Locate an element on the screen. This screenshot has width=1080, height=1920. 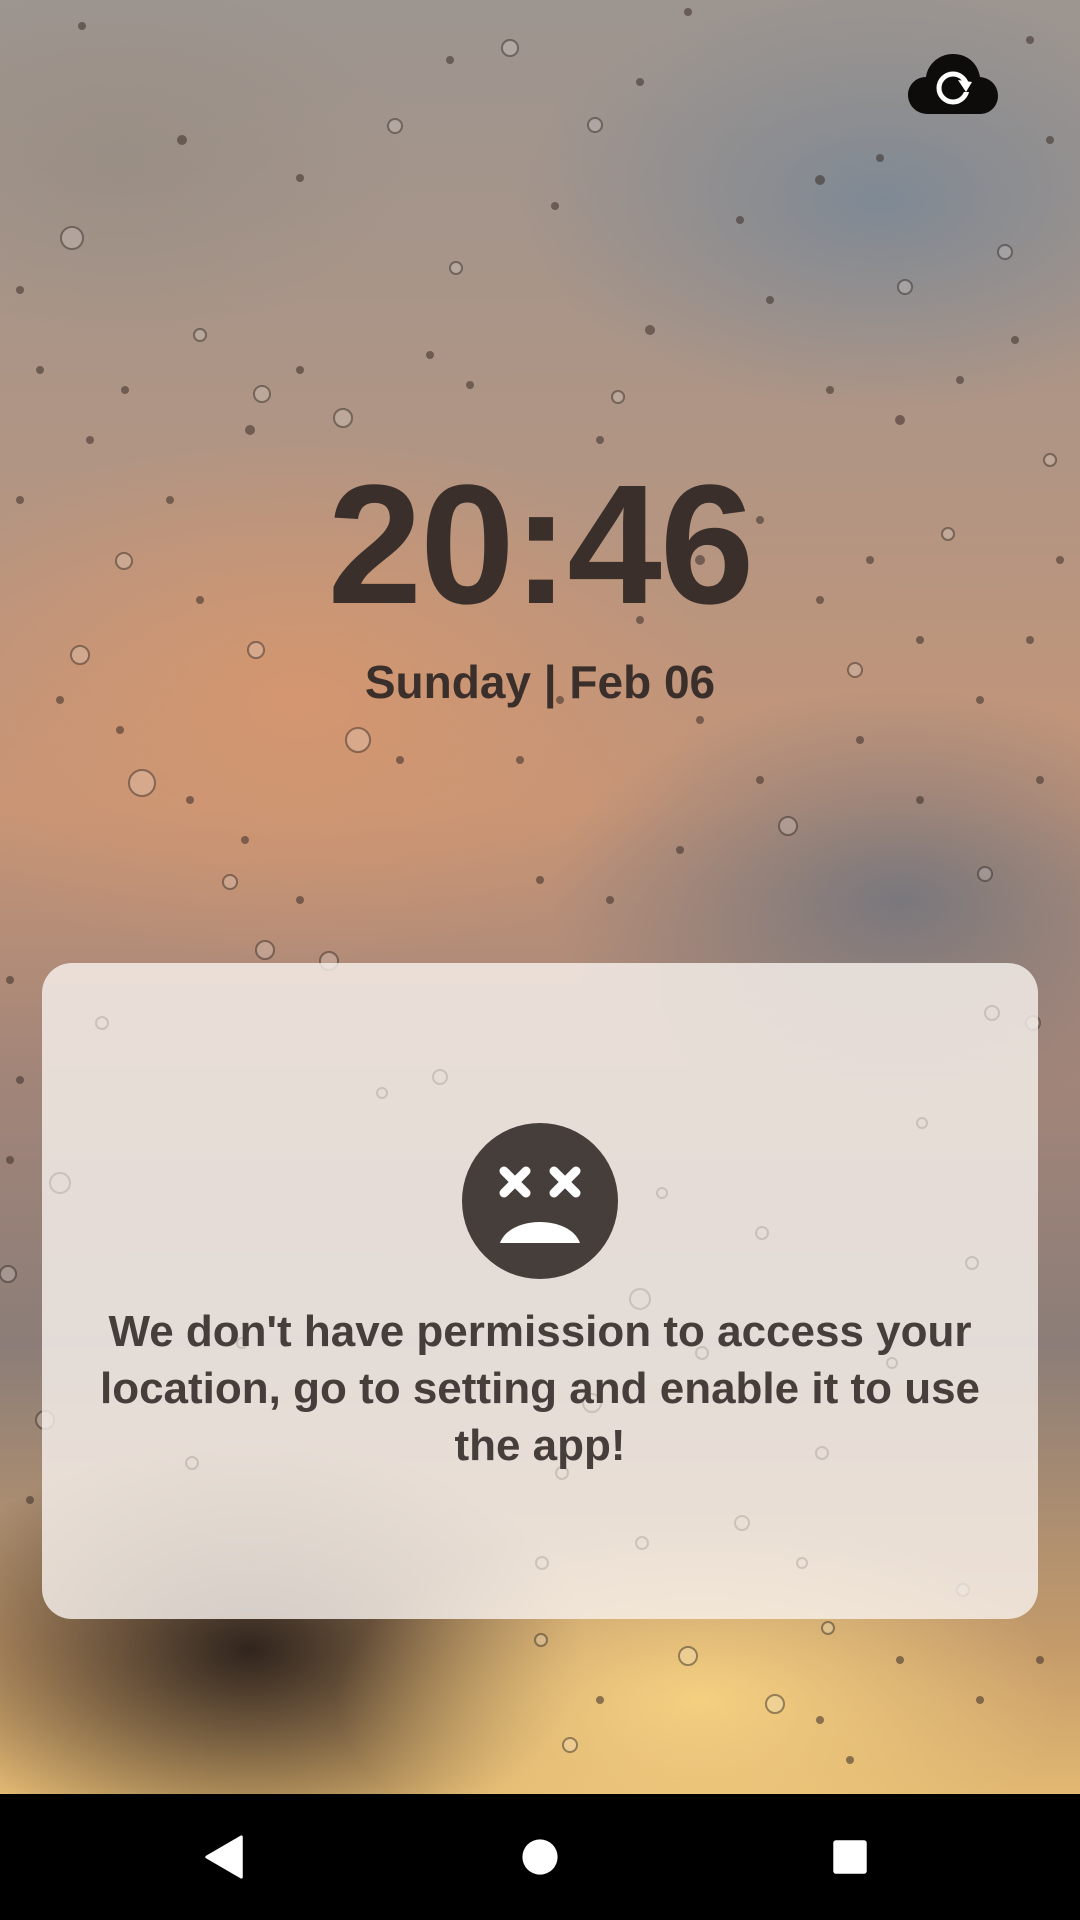
back-triangle-icon is located at coordinates (225, 1857).